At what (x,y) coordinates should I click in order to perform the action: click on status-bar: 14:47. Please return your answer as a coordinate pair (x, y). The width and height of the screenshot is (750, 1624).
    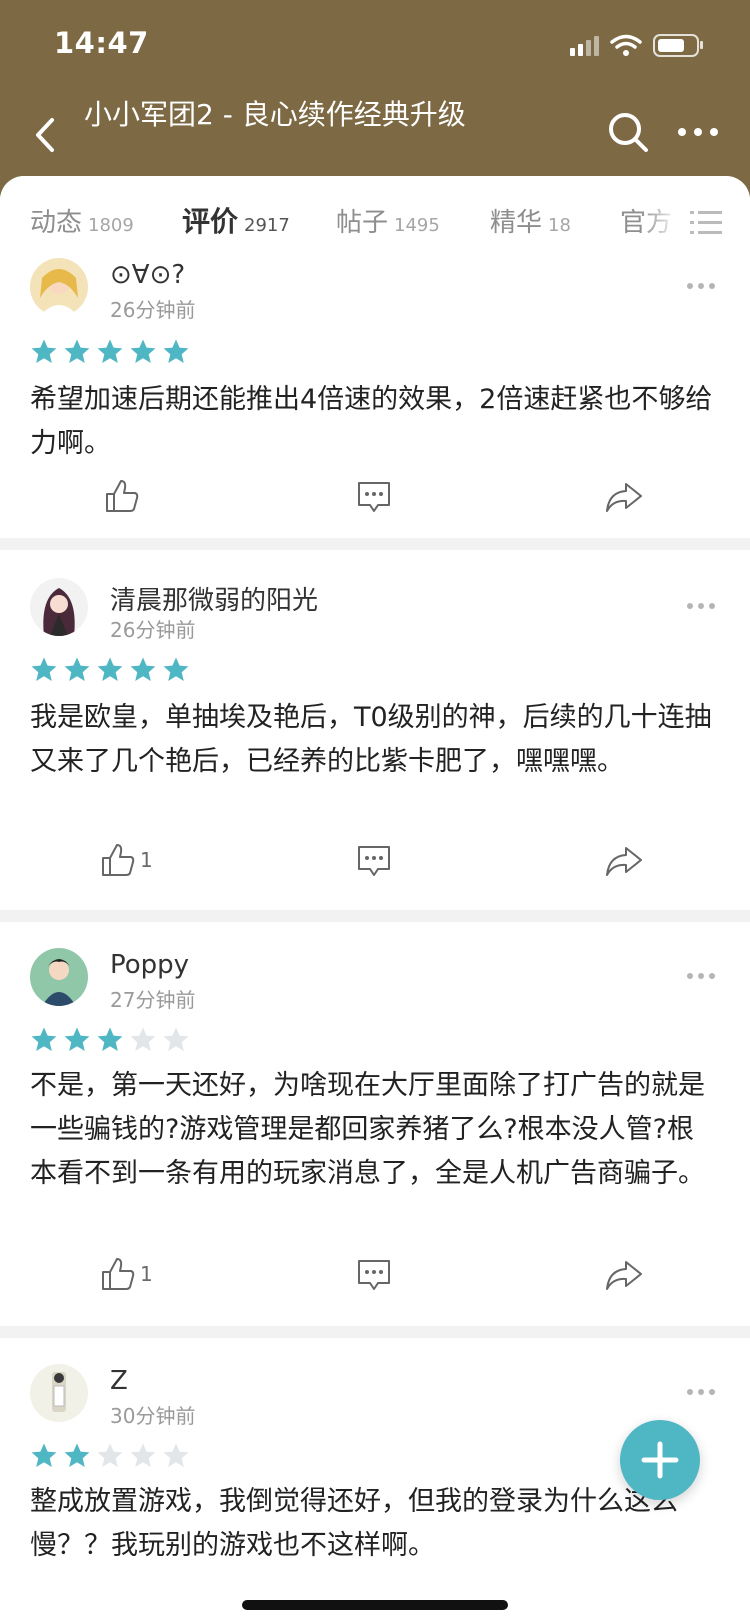
    Looking at the image, I should click on (375, 45).